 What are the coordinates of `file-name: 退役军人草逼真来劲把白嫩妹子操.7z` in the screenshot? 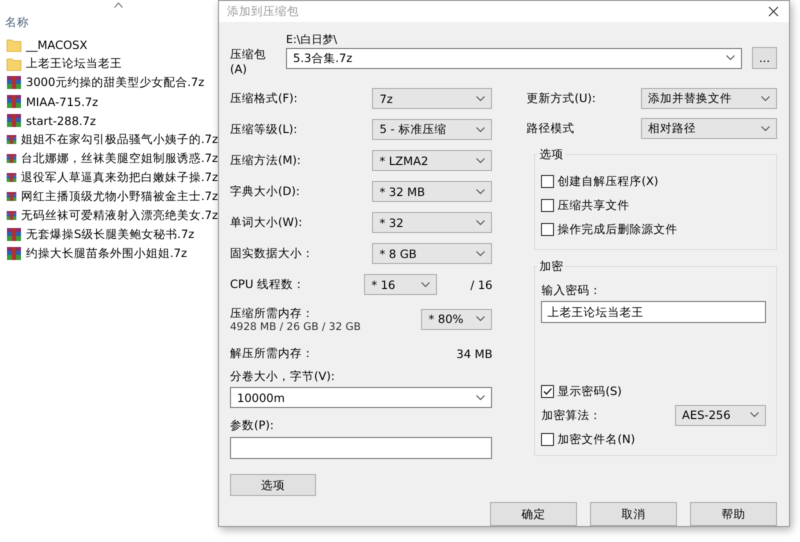 It's located at (119, 177).